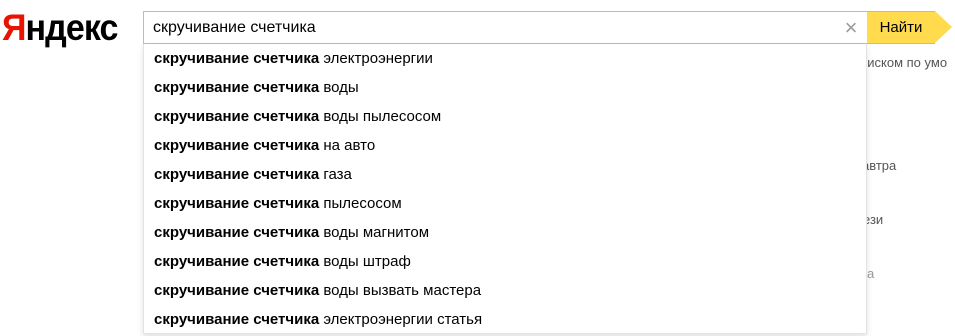 This screenshot has height=336, width=955. I want to click on suggestion-completion: воды вызвать мастера, so click(402, 290).